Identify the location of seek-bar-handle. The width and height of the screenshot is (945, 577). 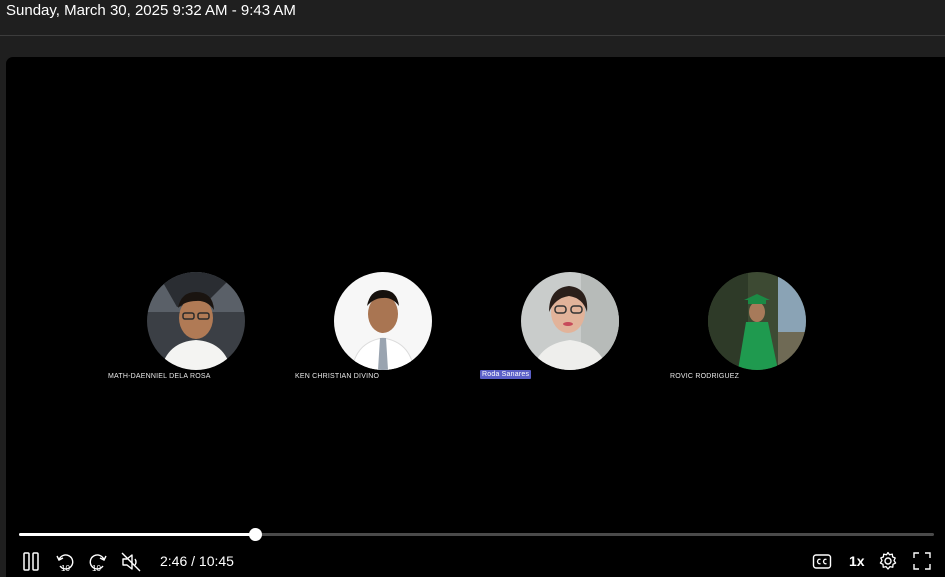
(255, 534).